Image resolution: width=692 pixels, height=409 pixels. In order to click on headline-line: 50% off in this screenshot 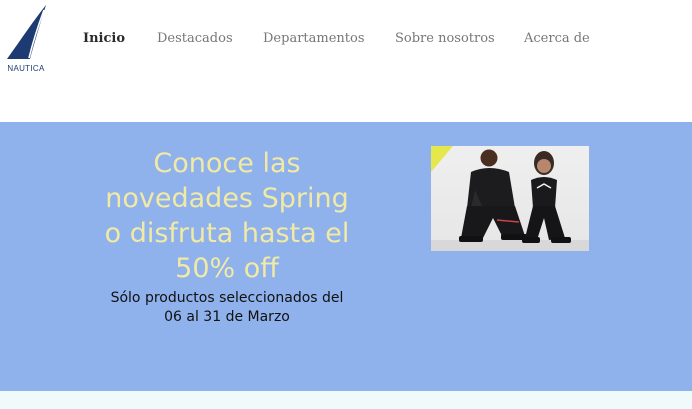, I will do `click(227, 268)`.